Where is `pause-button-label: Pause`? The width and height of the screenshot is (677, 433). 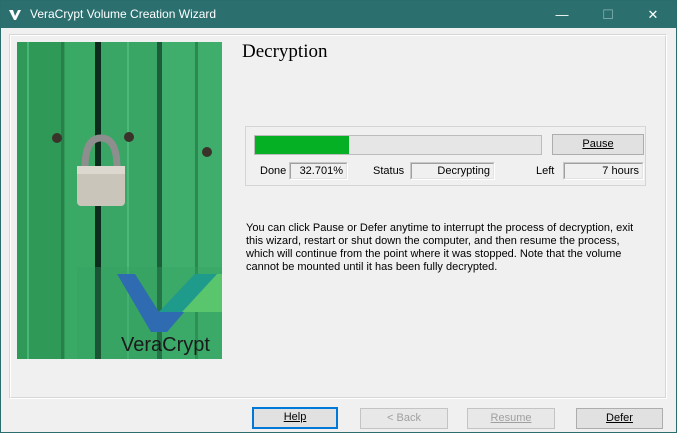 pause-button-label: Pause is located at coordinates (598, 144).